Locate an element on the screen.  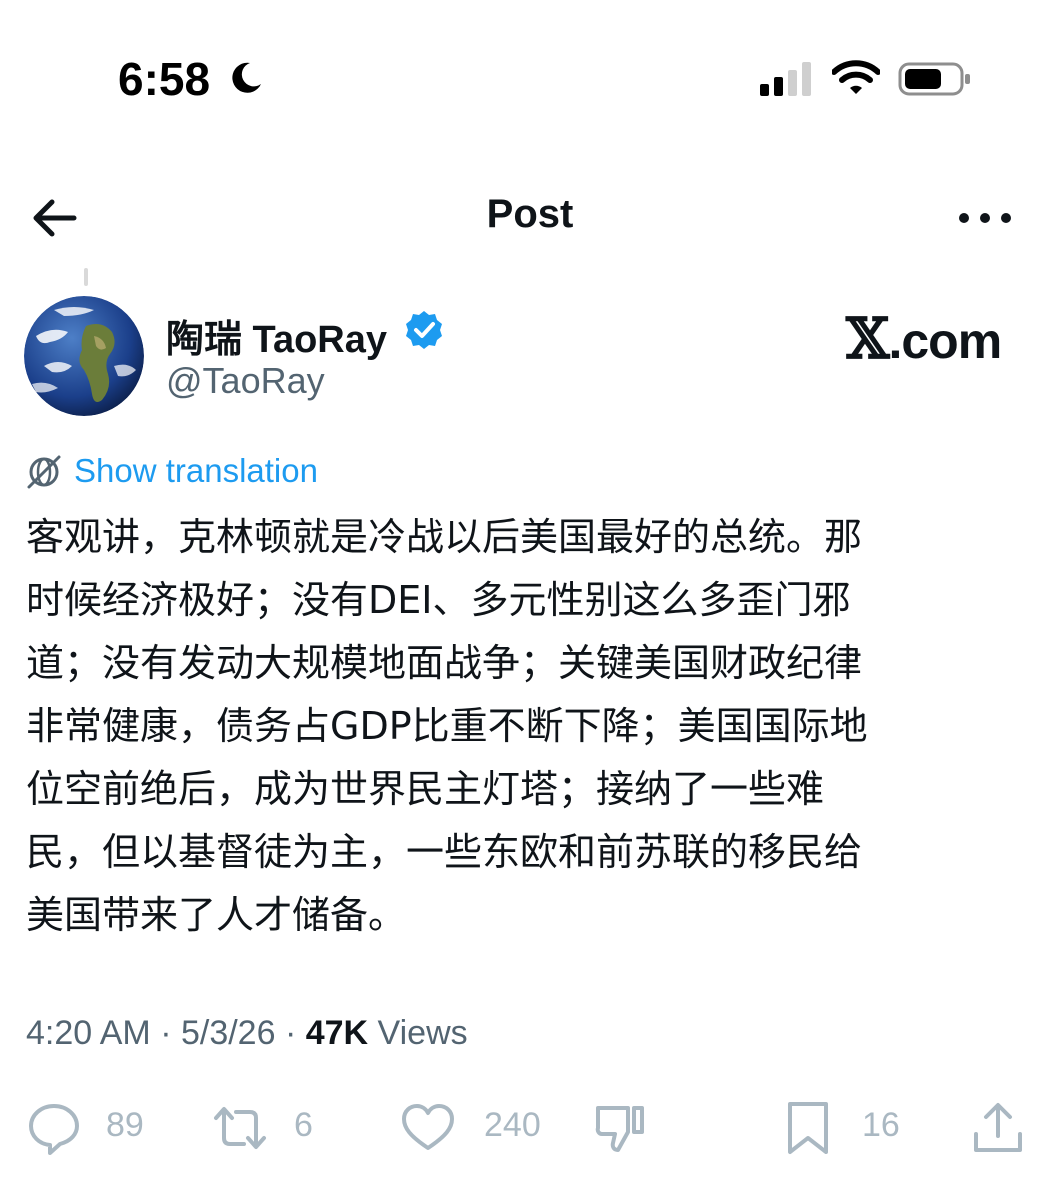
wifi-icon is located at coordinates (856, 77).